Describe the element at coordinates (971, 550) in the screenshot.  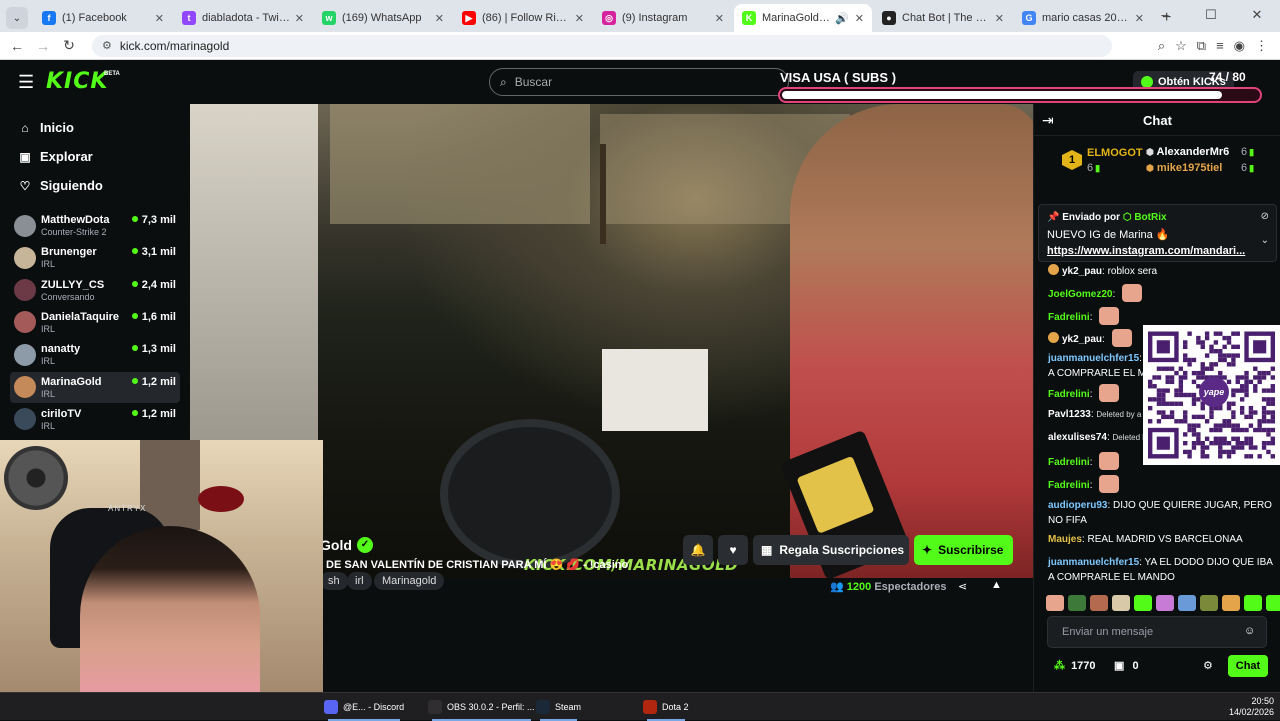
I see `subscribe-label: Suscribirse` at that location.